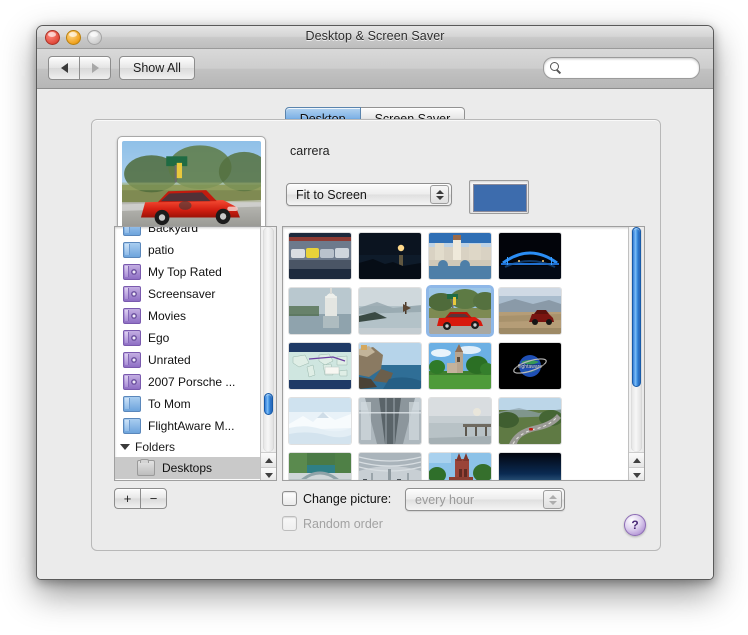  I want to click on source-list-group-label: Folders, so click(155, 447).